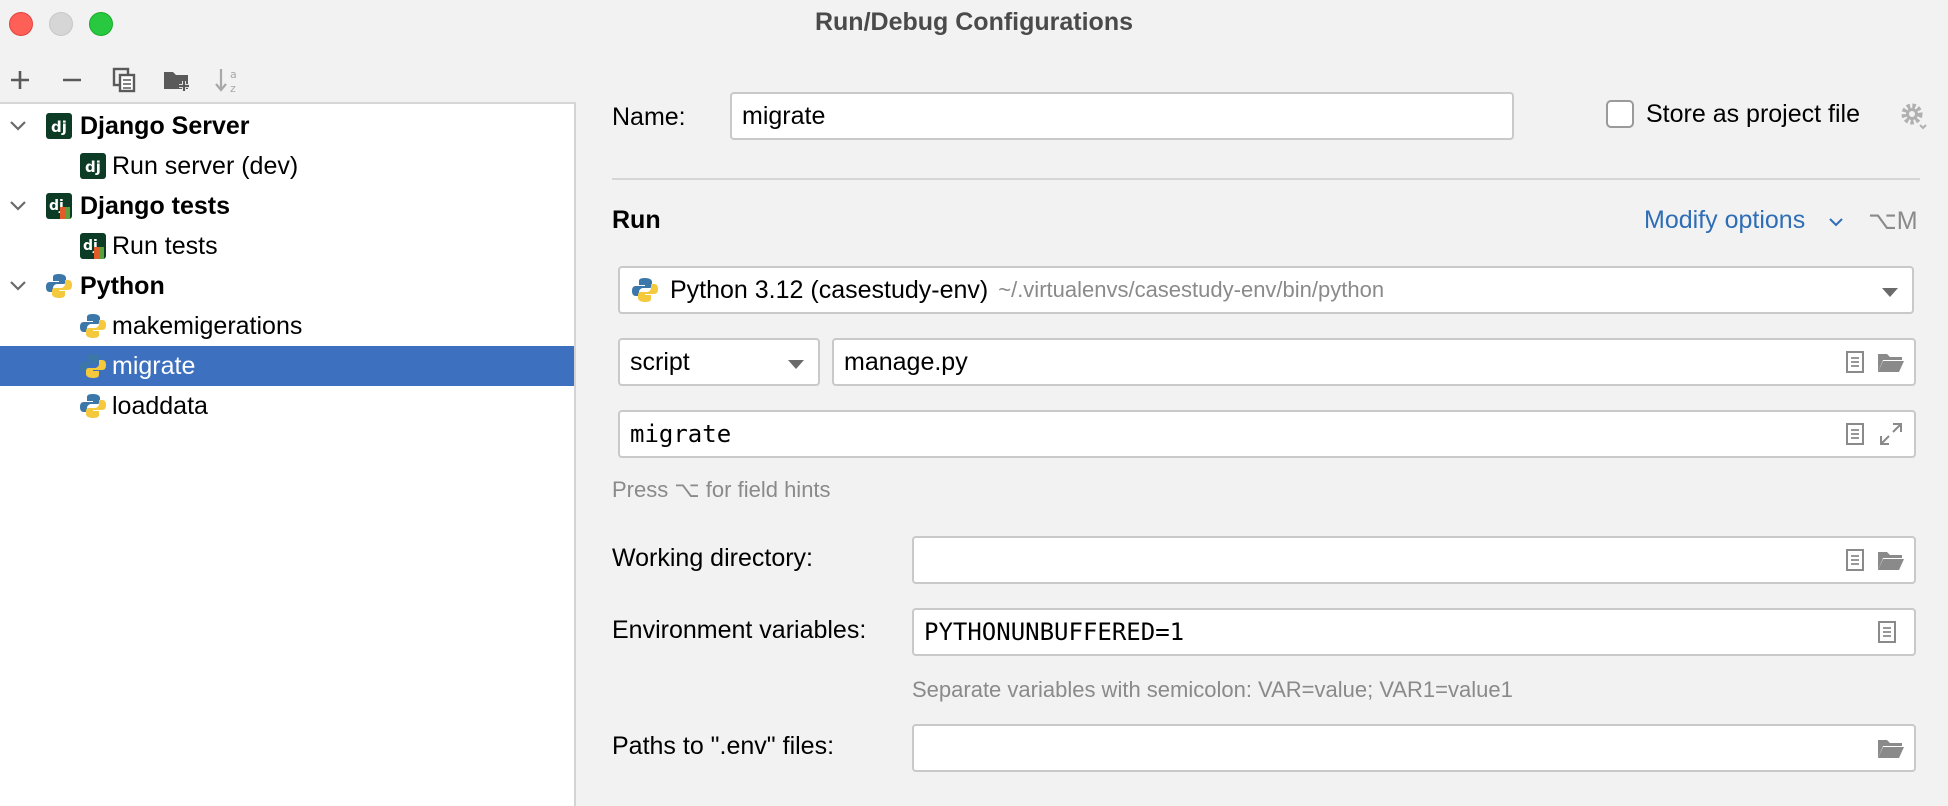  I want to click on environment-variables-label: Environment variables:, so click(739, 630).